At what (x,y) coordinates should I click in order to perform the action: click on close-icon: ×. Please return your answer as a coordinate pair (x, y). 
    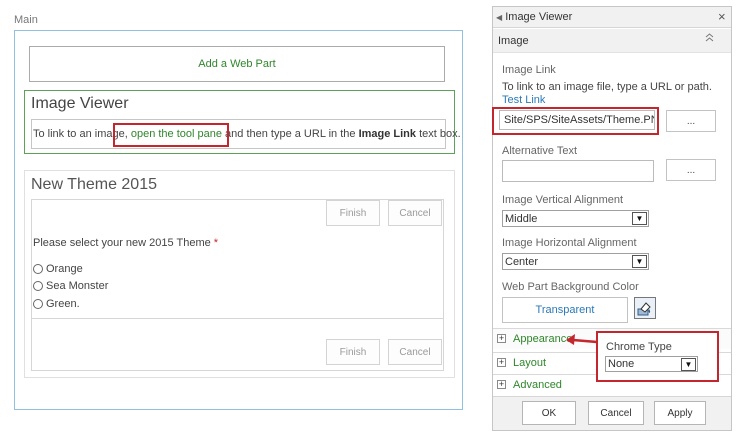
    Looking at the image, I should click on (722, 16).